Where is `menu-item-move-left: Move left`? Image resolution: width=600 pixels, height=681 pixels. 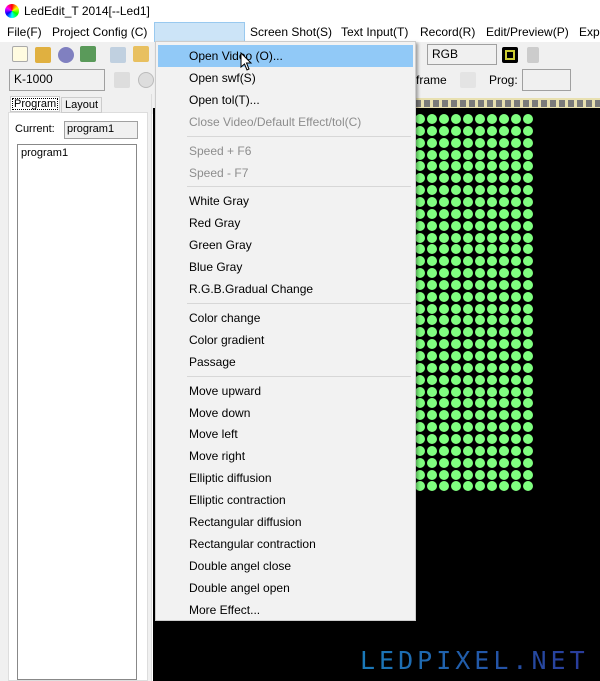
menu-item-move-left: Move left is located at coordinates (285, 434).